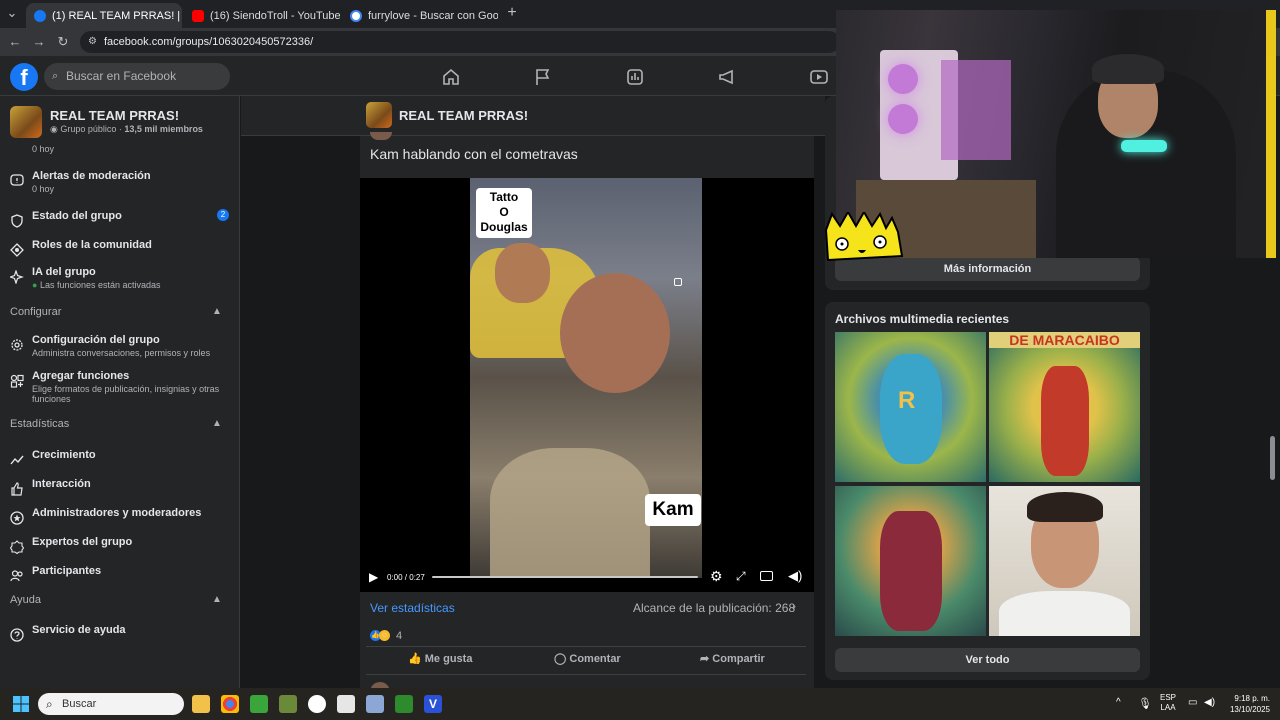 The width and height of the screenshot is (1280, 720). I want to click on language-top: ESP, so click(1168, 697).